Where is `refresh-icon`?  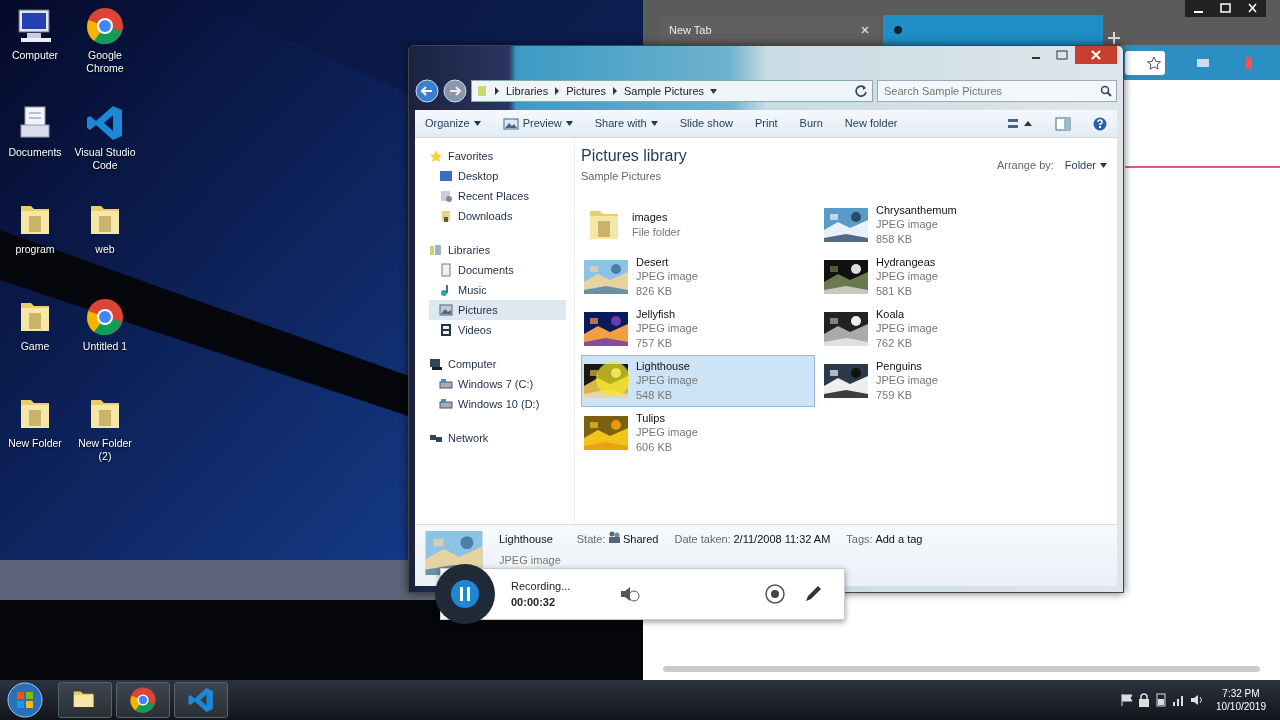 refresh-icon is located at coordinates (861, 91).